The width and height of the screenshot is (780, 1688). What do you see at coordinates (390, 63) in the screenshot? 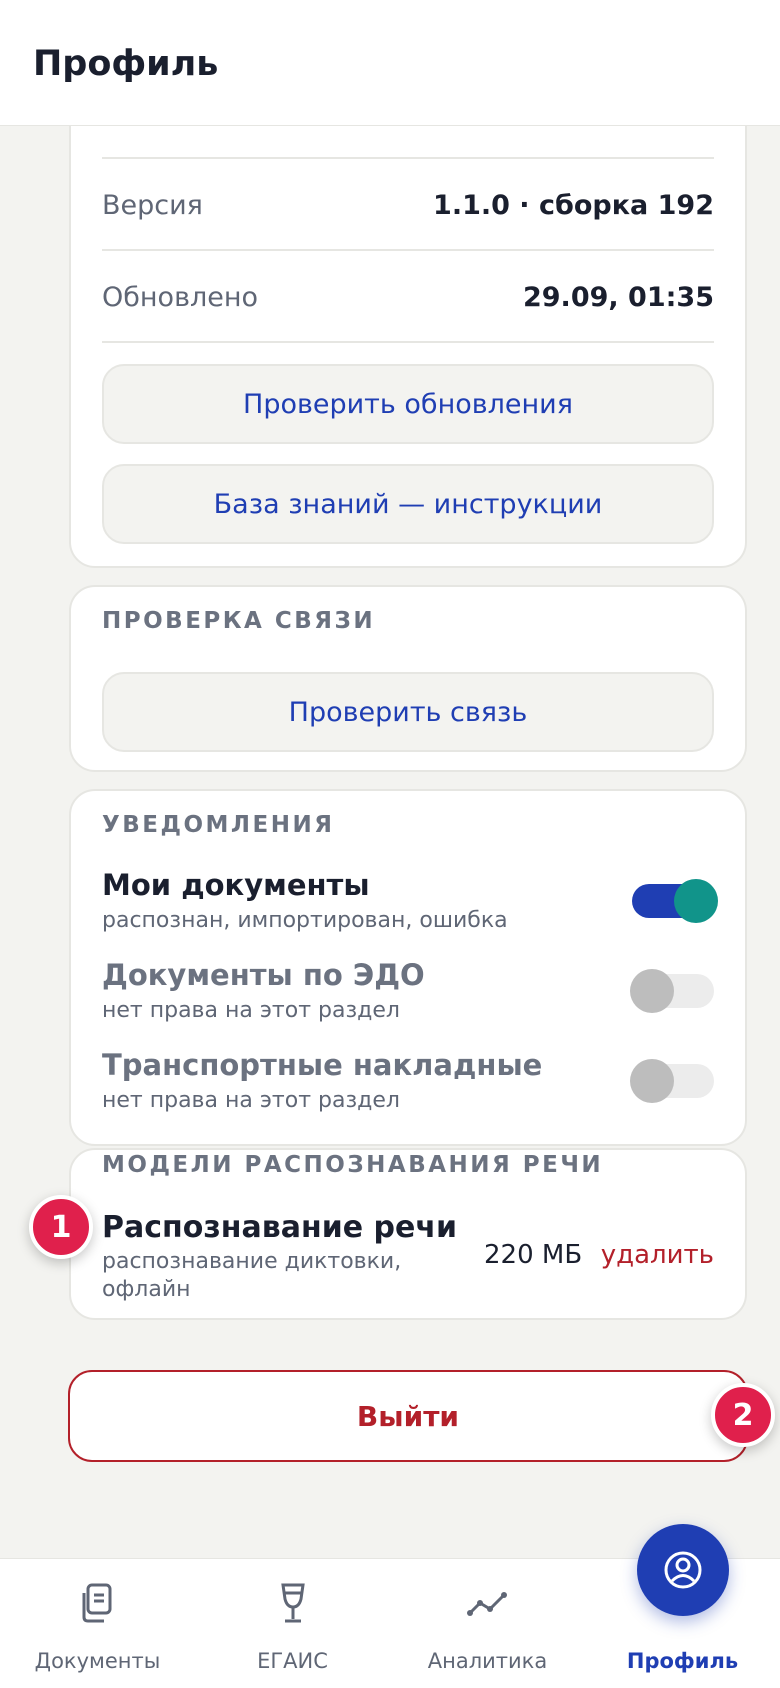
I see `top-bar: Профиль` at bounding box center [390, 63].